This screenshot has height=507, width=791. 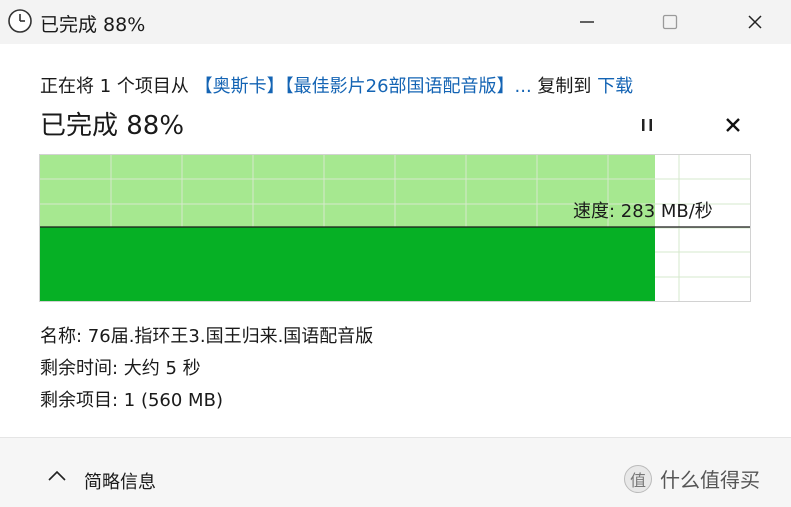 I want to click on maximize-icon, so click(x=670, y=22).